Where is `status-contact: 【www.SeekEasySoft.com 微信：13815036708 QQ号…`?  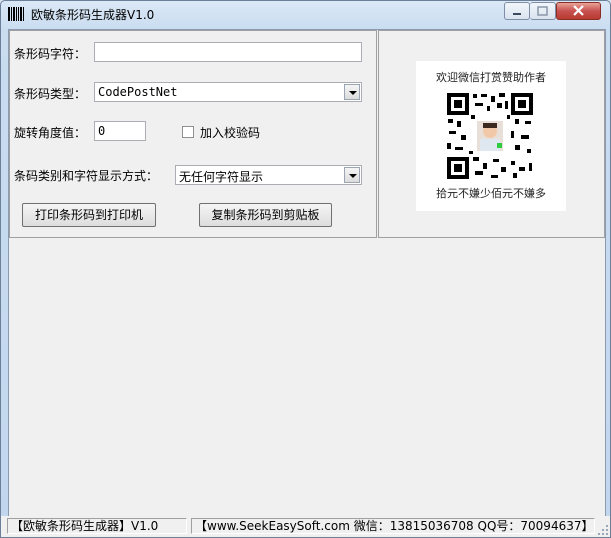 status-contact: 【www.SeekEasySoft.com 微信：13815036708 QQ号… is located at coordinates (393, 526).